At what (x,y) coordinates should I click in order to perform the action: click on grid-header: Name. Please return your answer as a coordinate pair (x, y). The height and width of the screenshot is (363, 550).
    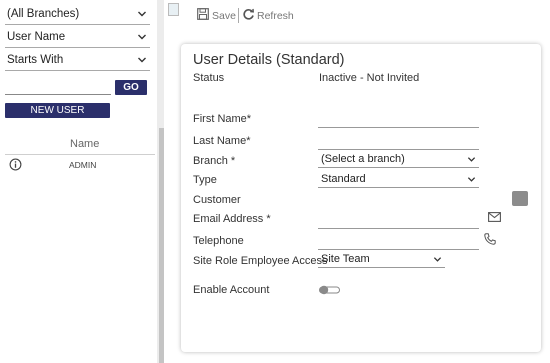
    Looking at the image, I should click on (80, 146).